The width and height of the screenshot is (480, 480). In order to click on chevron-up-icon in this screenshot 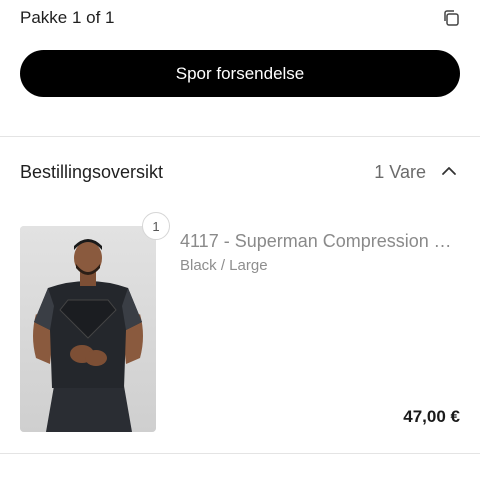, I will do `click(449, 171)`.